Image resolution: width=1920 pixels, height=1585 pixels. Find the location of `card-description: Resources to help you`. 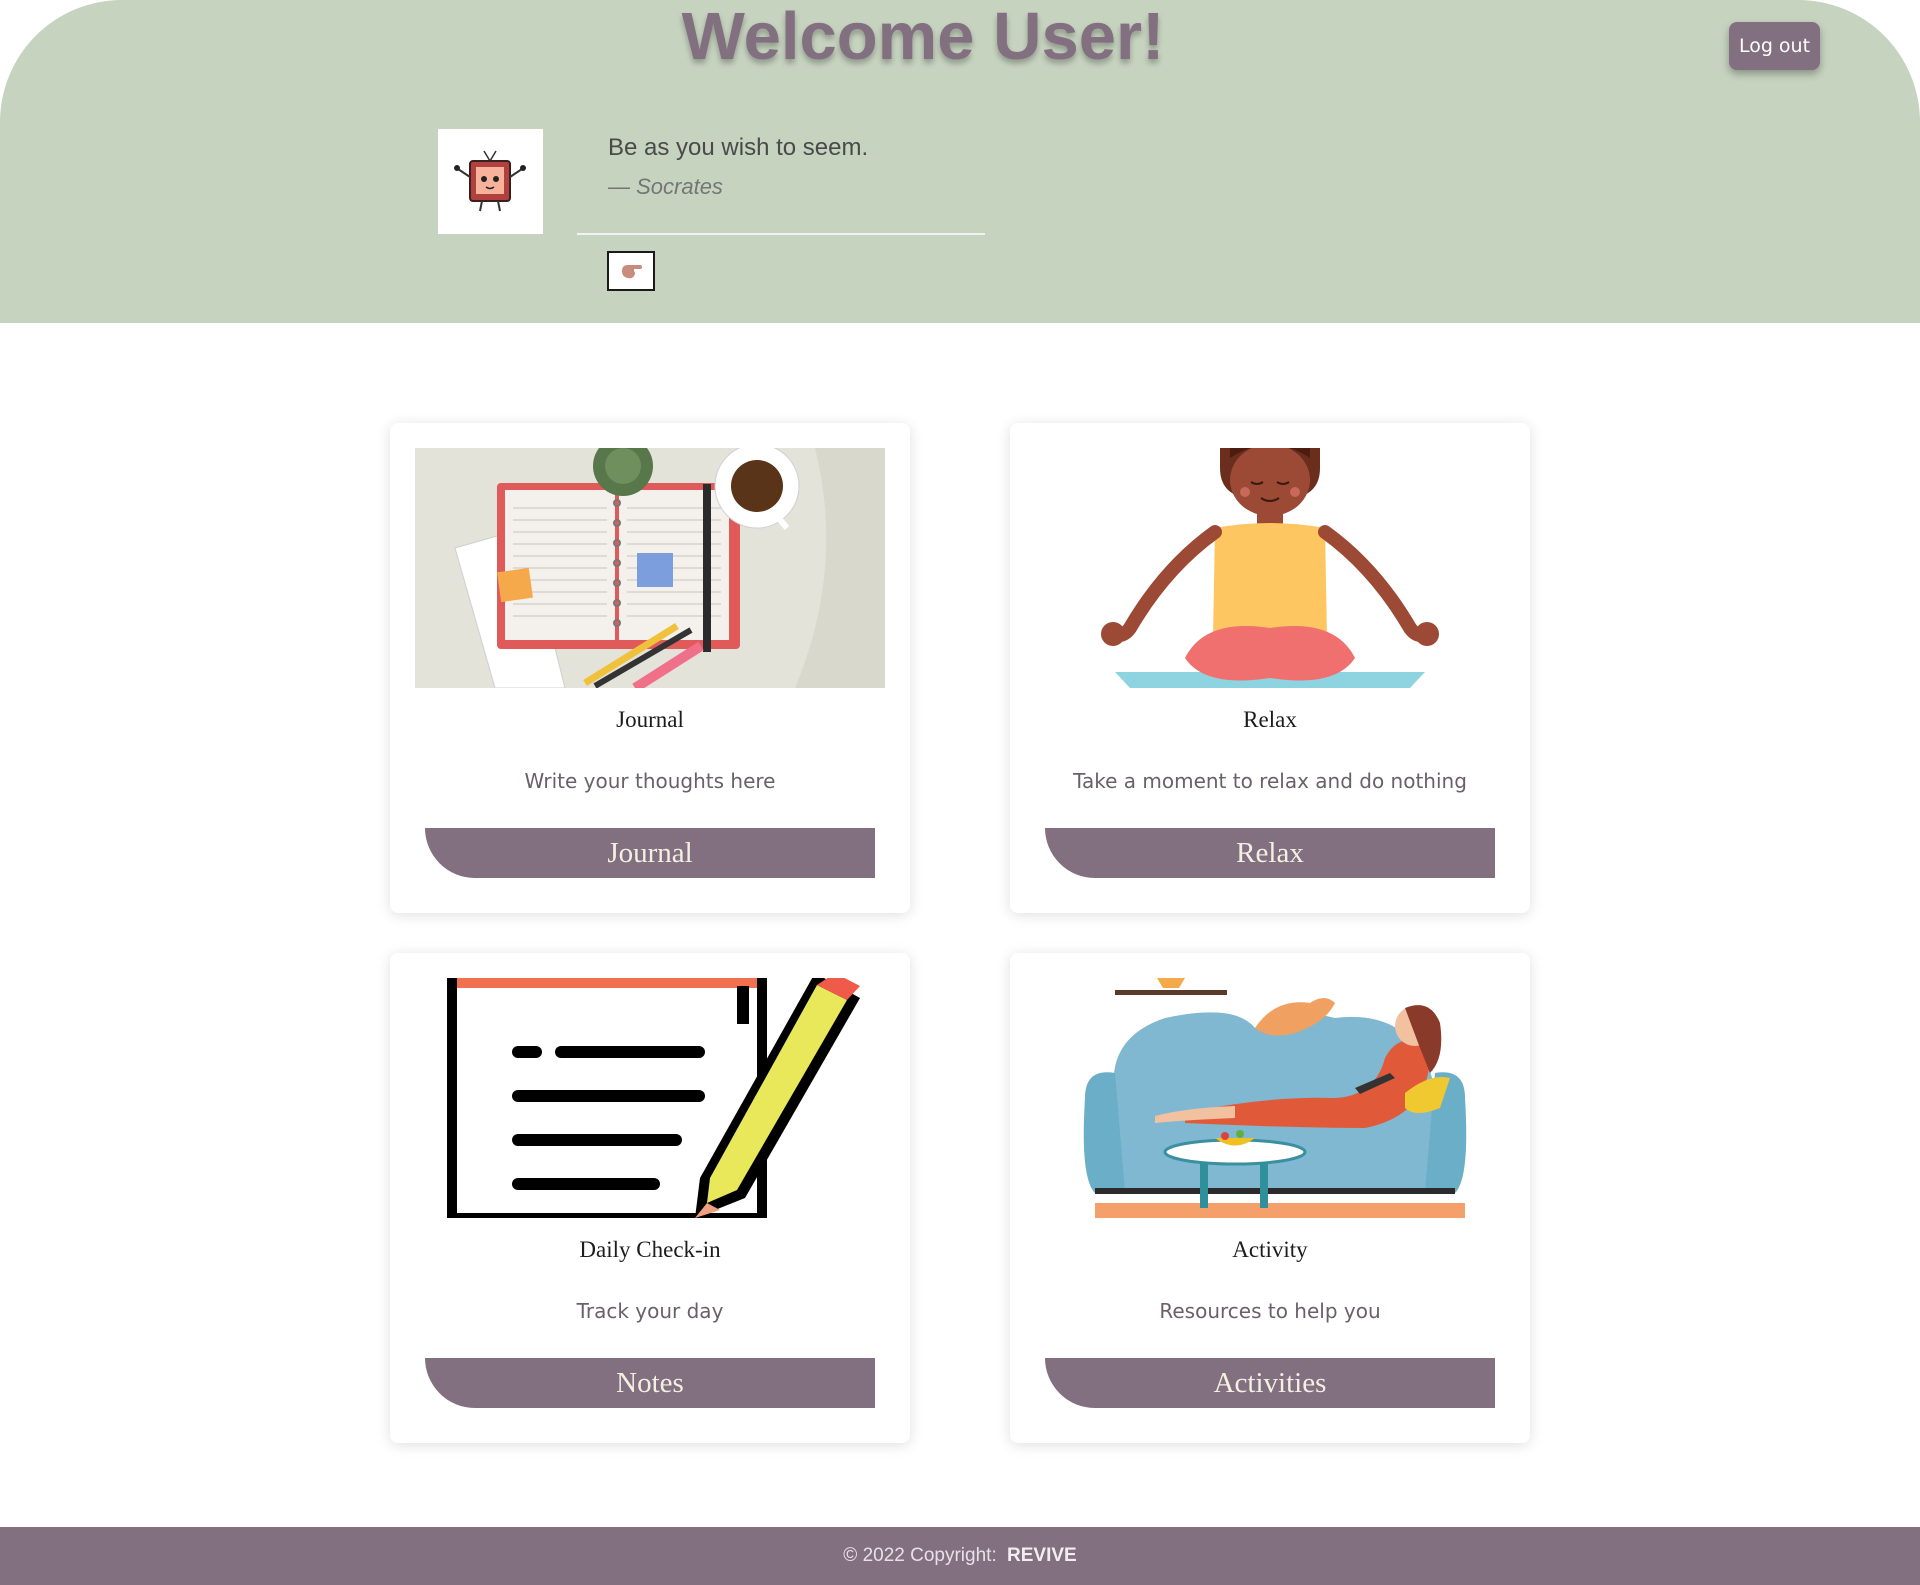

card-description: Resources to help you is located at coordinates (1270, 1311).